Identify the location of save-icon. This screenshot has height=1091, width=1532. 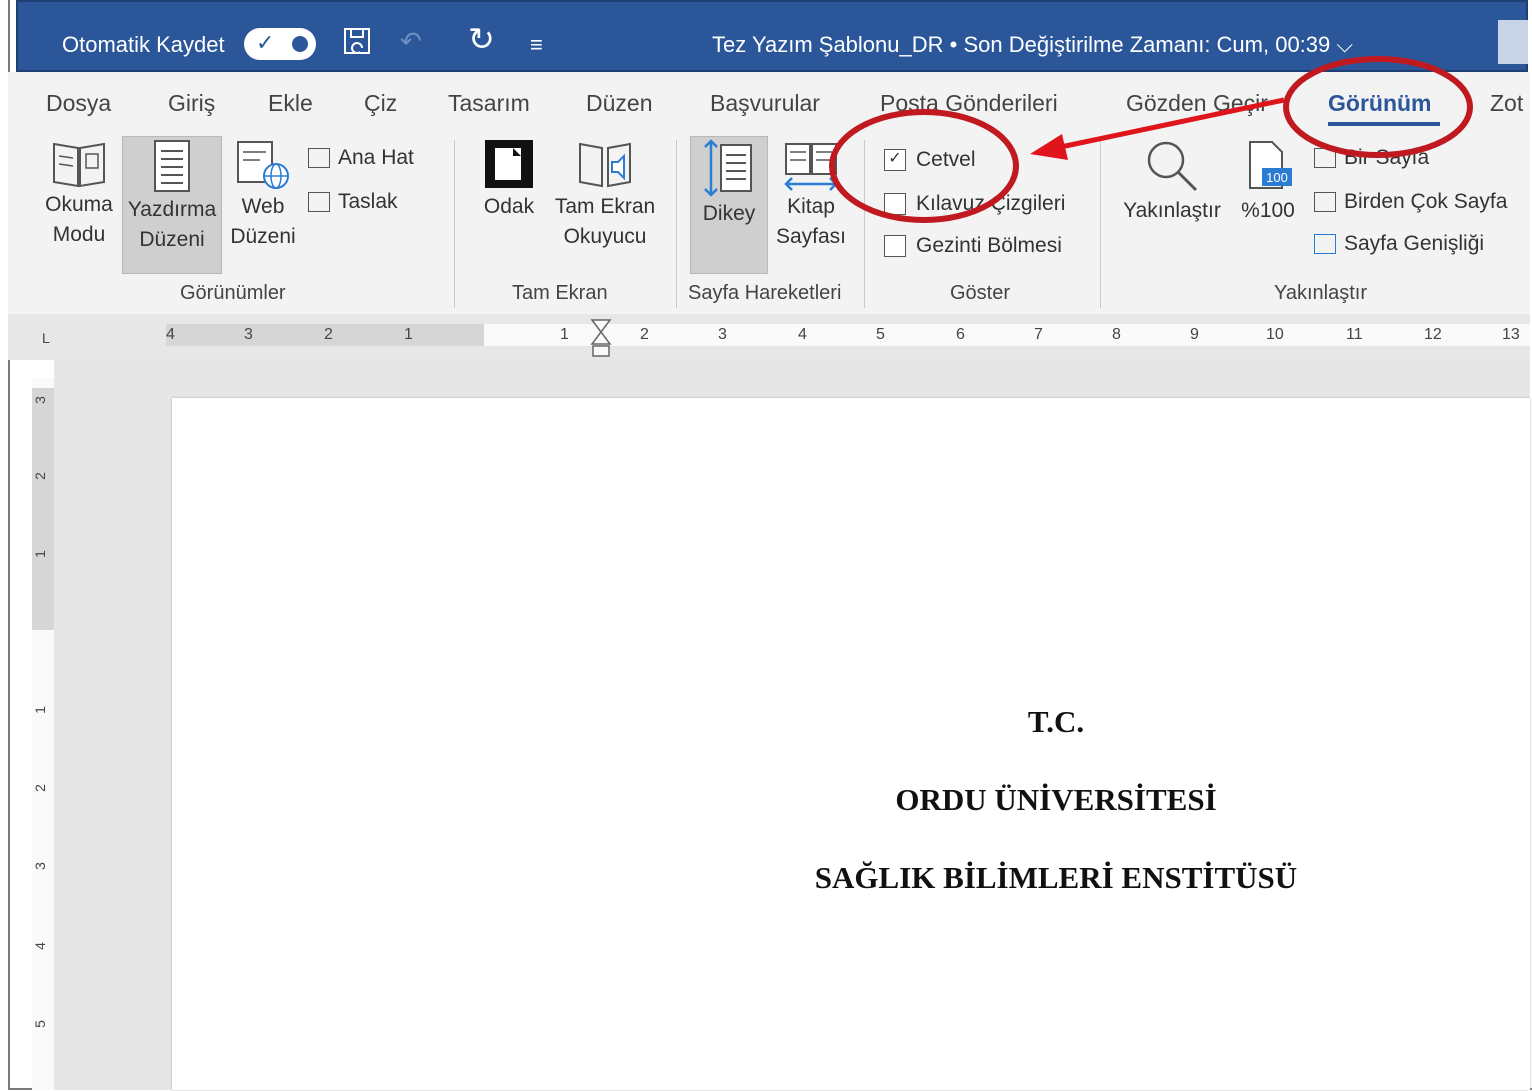
(358, 45).